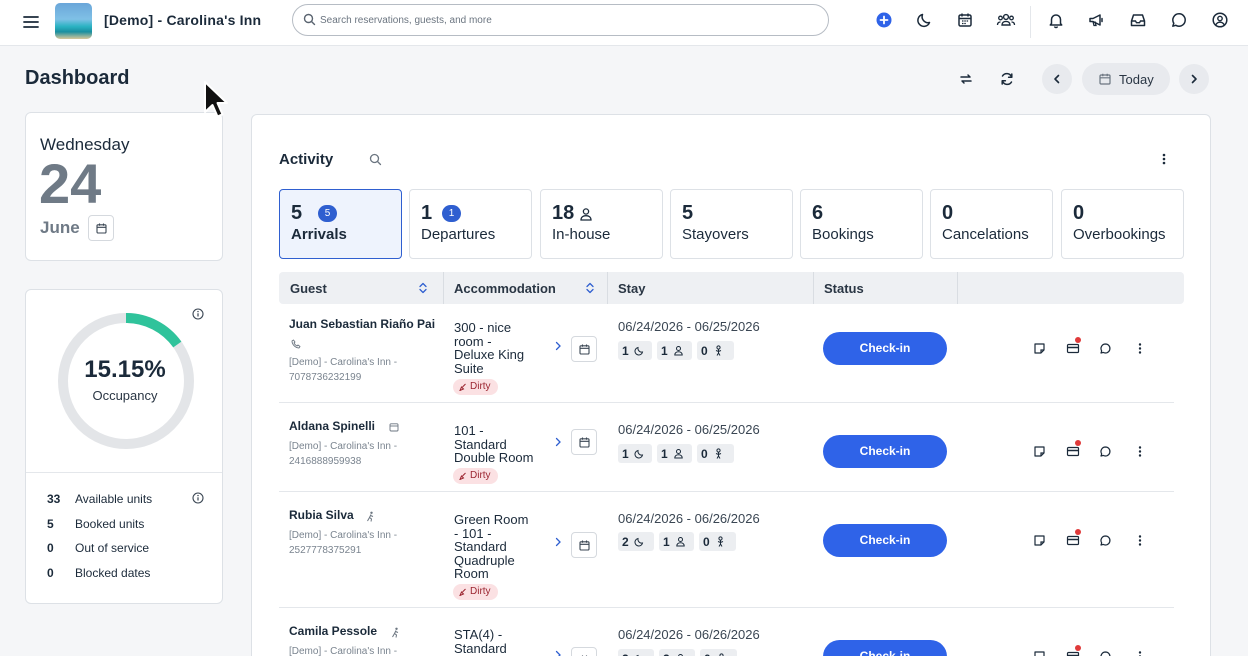 The height and width of the screenshot is (656, 1248). I want to click on activity-title: Activity, so click(306, 159).